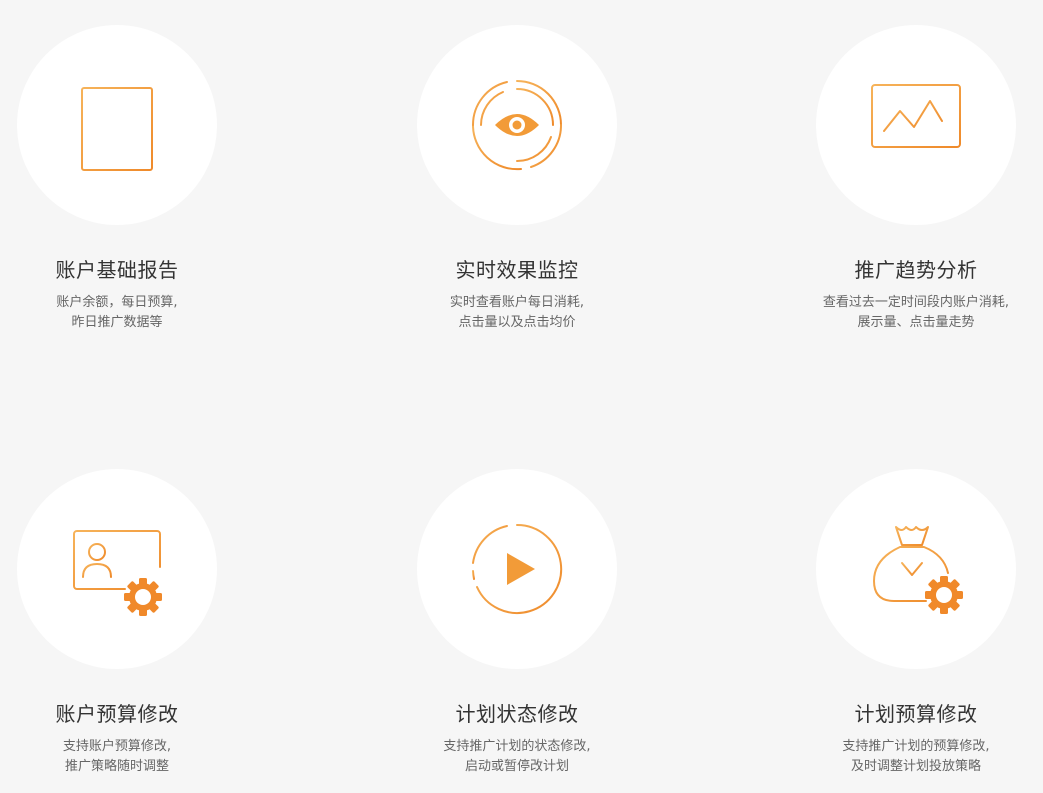 Image resolution: width=1043 pixels, height=793 pixels. I want to click on play-icon, so click(517, 568).